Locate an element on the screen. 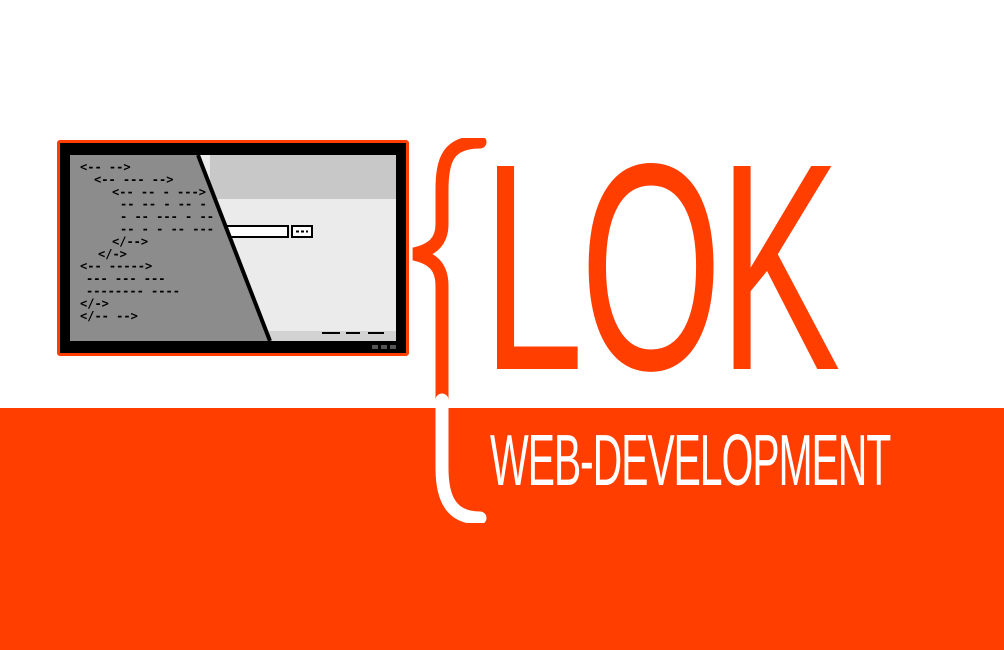  curly-brace-icon is located at coordinates (448, 330).